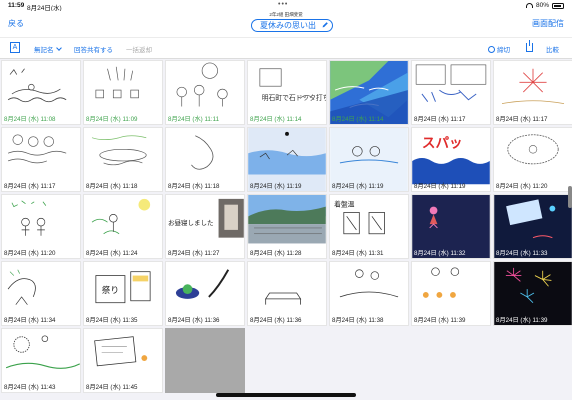 The image size is (572, 400). What do you see at coordinates (358, 253) in the screenshot?
I see `submission-time: 8月24日 (水) 11:31` at bounding box center [358, 253].